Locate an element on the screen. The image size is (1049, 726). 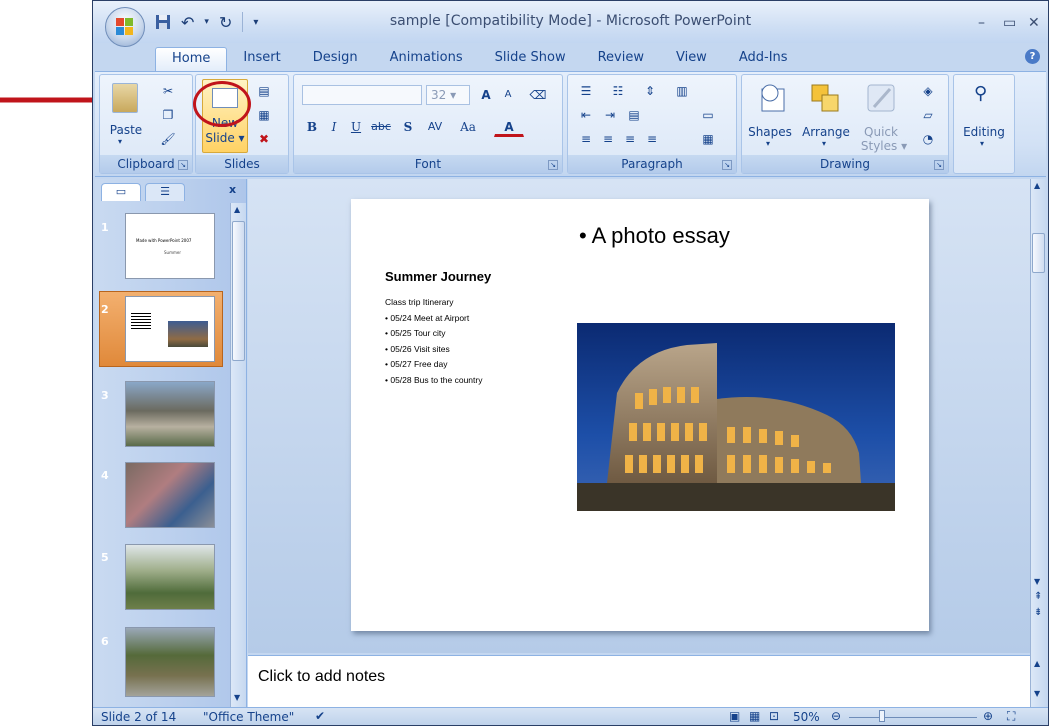
strikethrough-button: abc is located at coordinates (381, 127).